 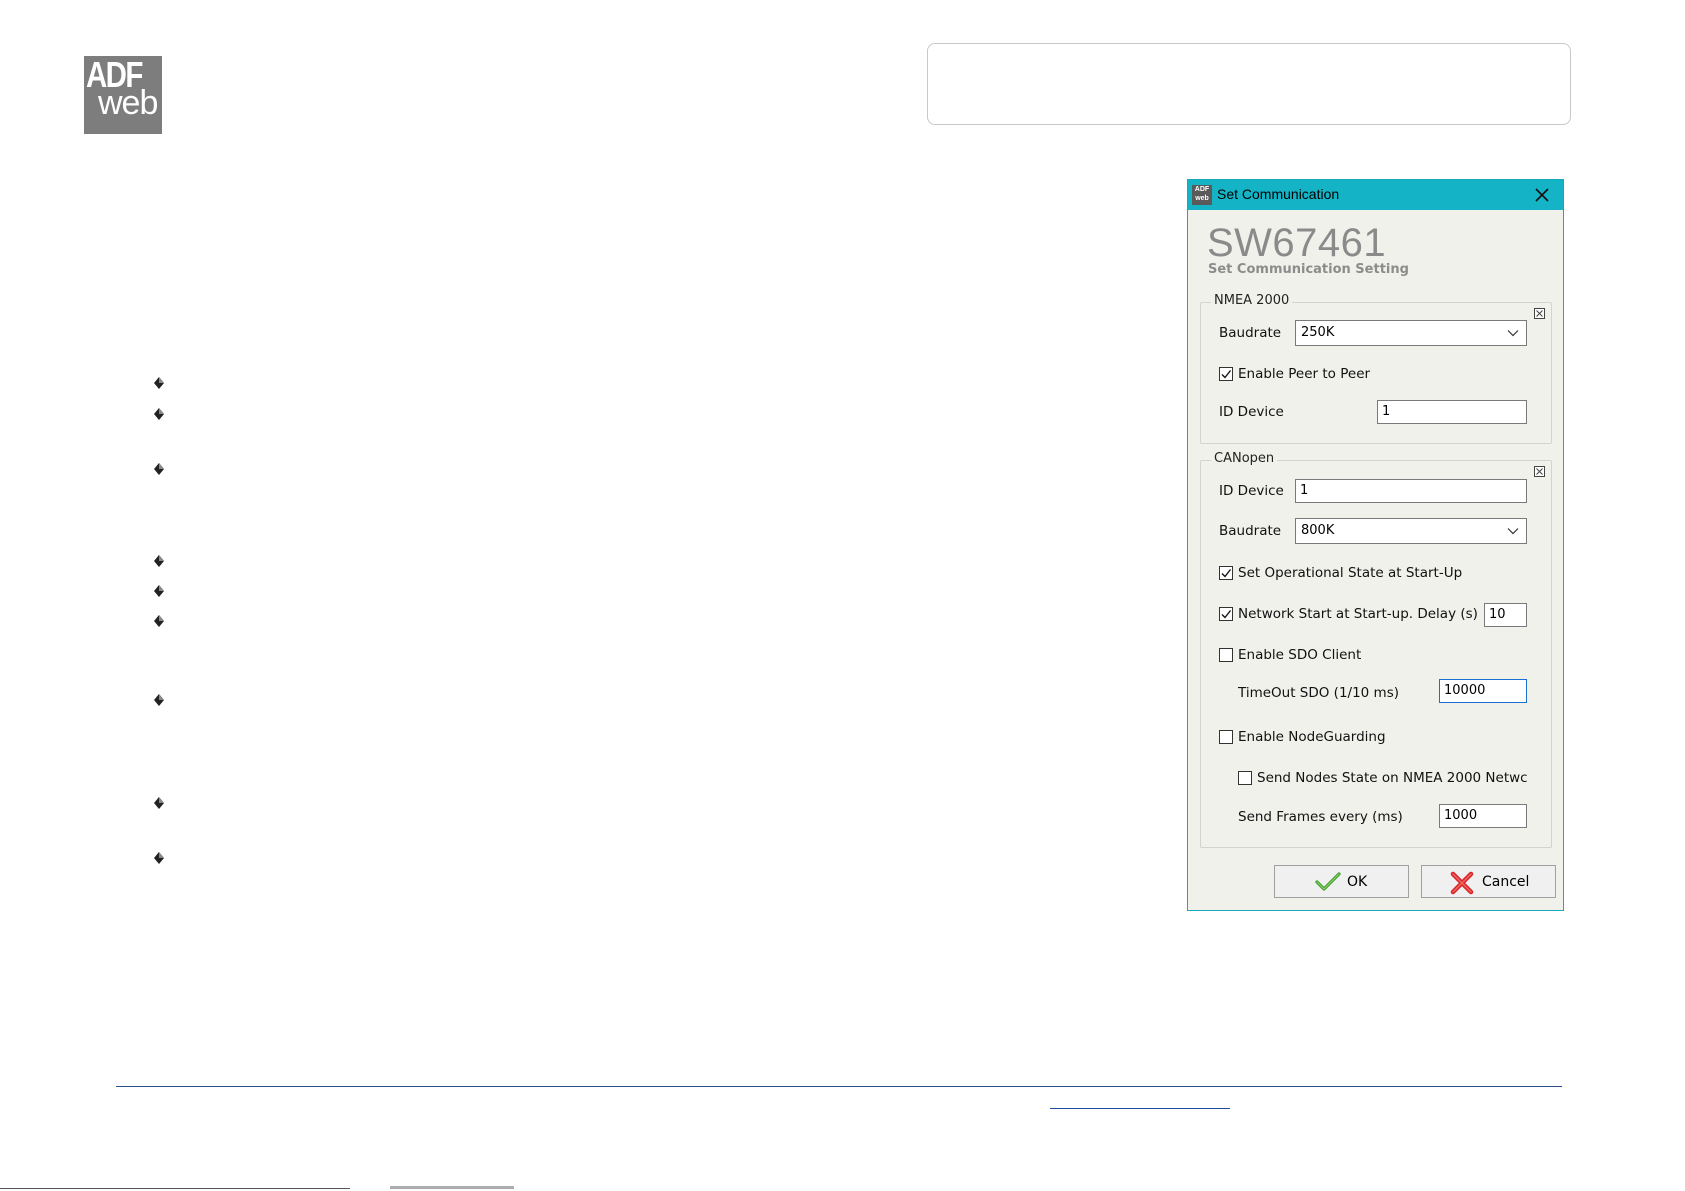 What do you see at coordinates (1411, 333) in the screenshot?
I see `nmea-baudrate-select: 250K` at bounding box center [1411, 333].